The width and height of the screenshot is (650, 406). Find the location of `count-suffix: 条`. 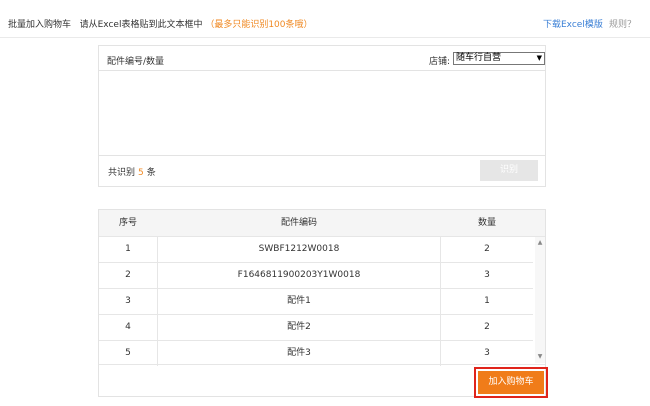

count-suffix: 条 is located at coordinates (151, 173).